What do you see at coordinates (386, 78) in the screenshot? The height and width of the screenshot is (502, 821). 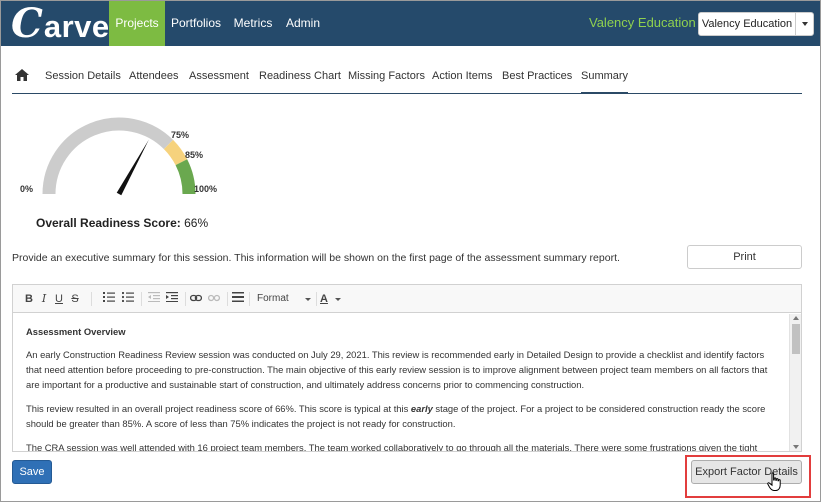 I see `tab-missing-factors: Missing Factors` at bounding box center [386, 78].